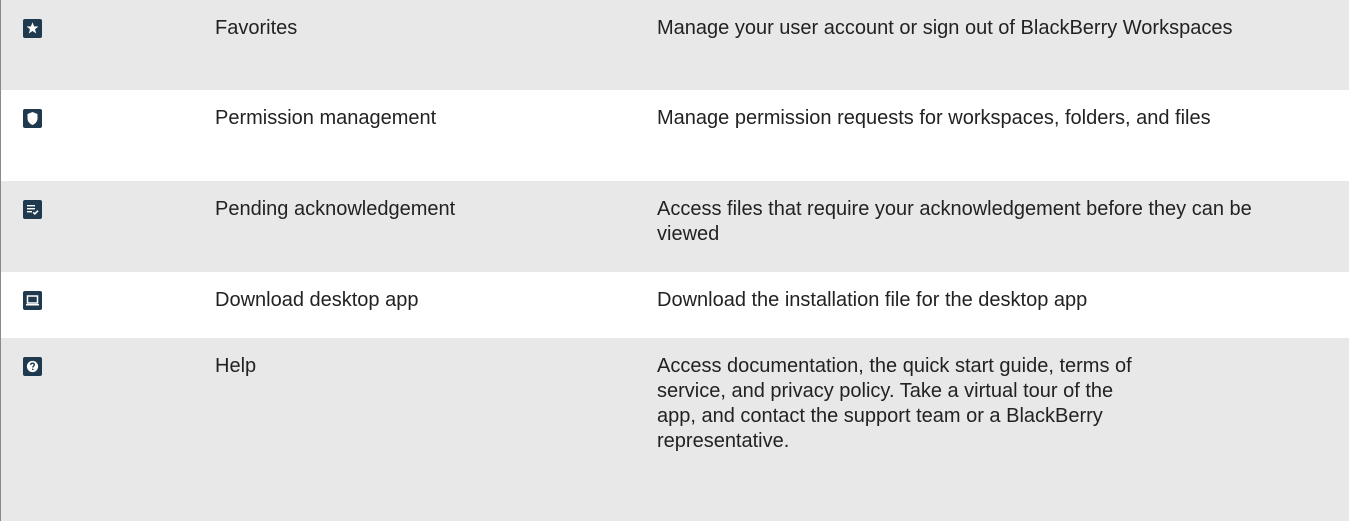 This screenshot has height=521, width=1349. What do you see at coordinates (32, 28) in the screenshot?
I see `star-icon` at bounding box center [32, 28].